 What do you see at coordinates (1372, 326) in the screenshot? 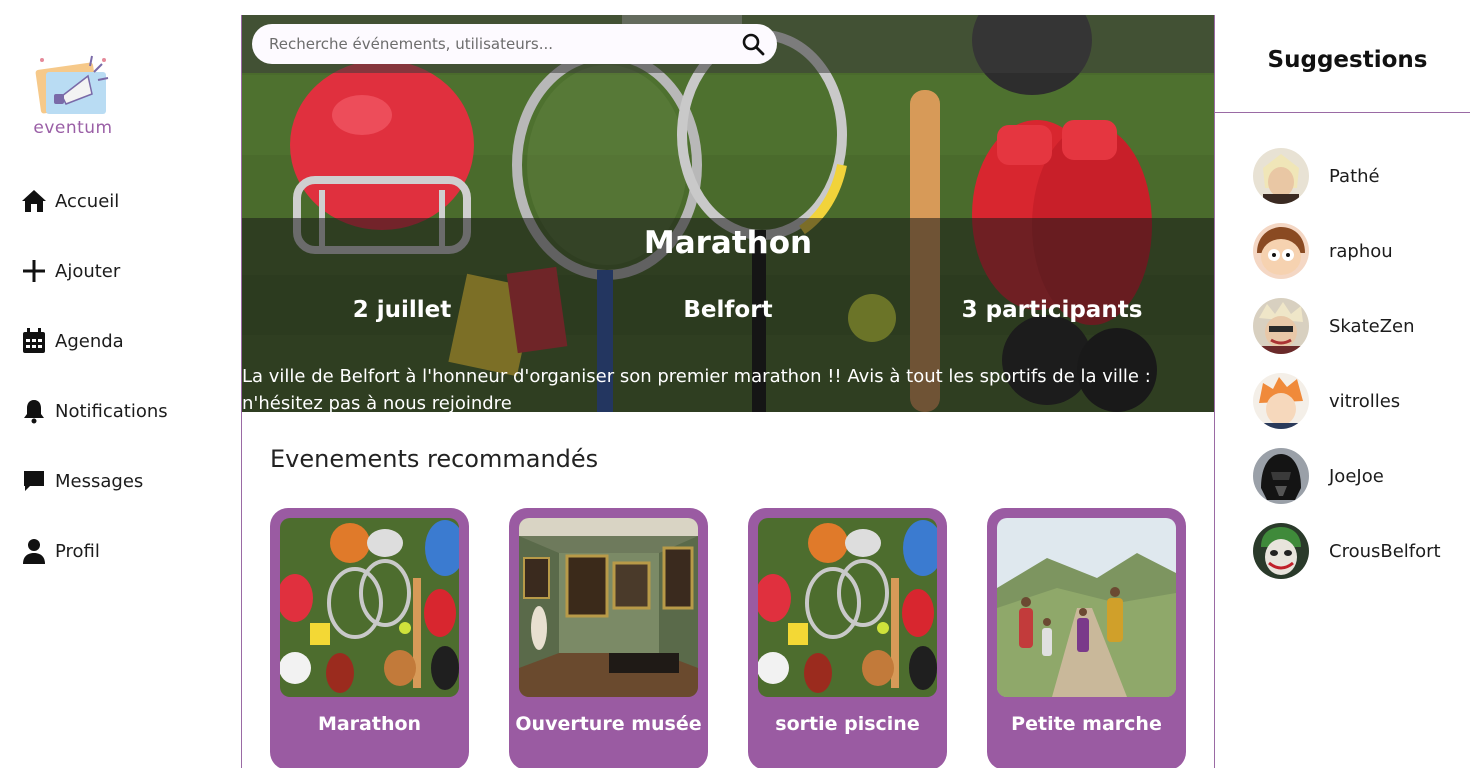
I see `suggestion-username: SkateZen` at bounding box center [1372, 326].